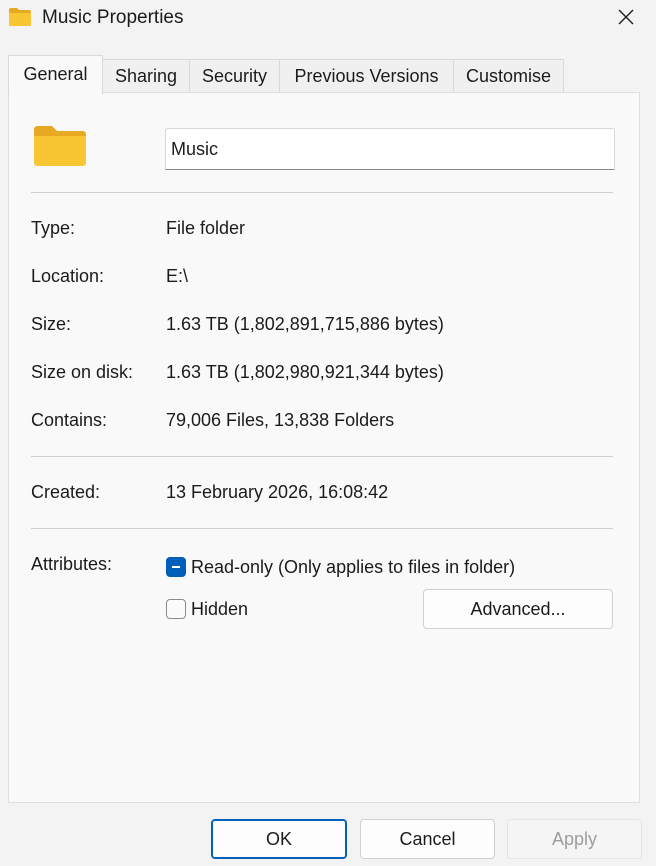 The image size is (656, 866). I want to click on tab-general: General, so click(55, 74).